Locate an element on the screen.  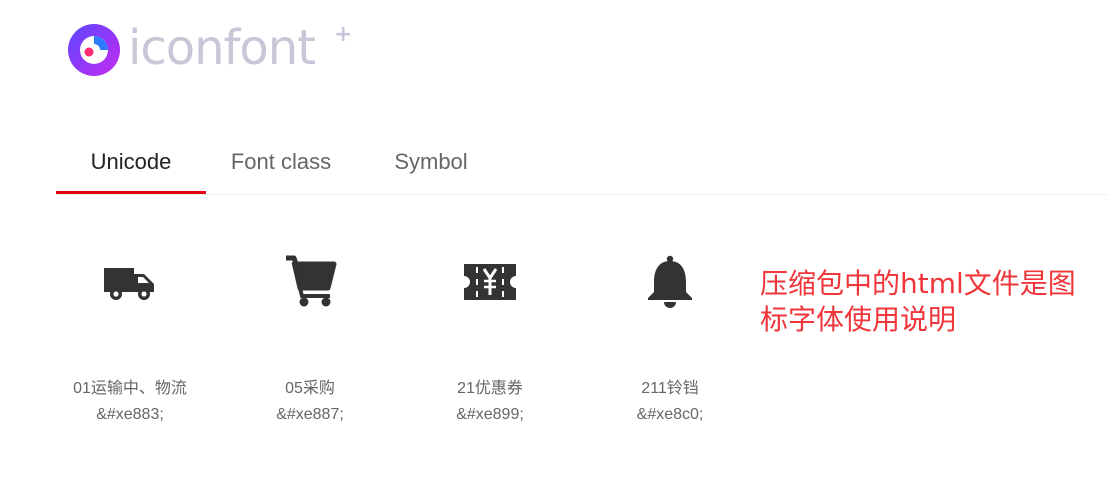
icon-code: &#xe887; is located at coordinates (310, 414).